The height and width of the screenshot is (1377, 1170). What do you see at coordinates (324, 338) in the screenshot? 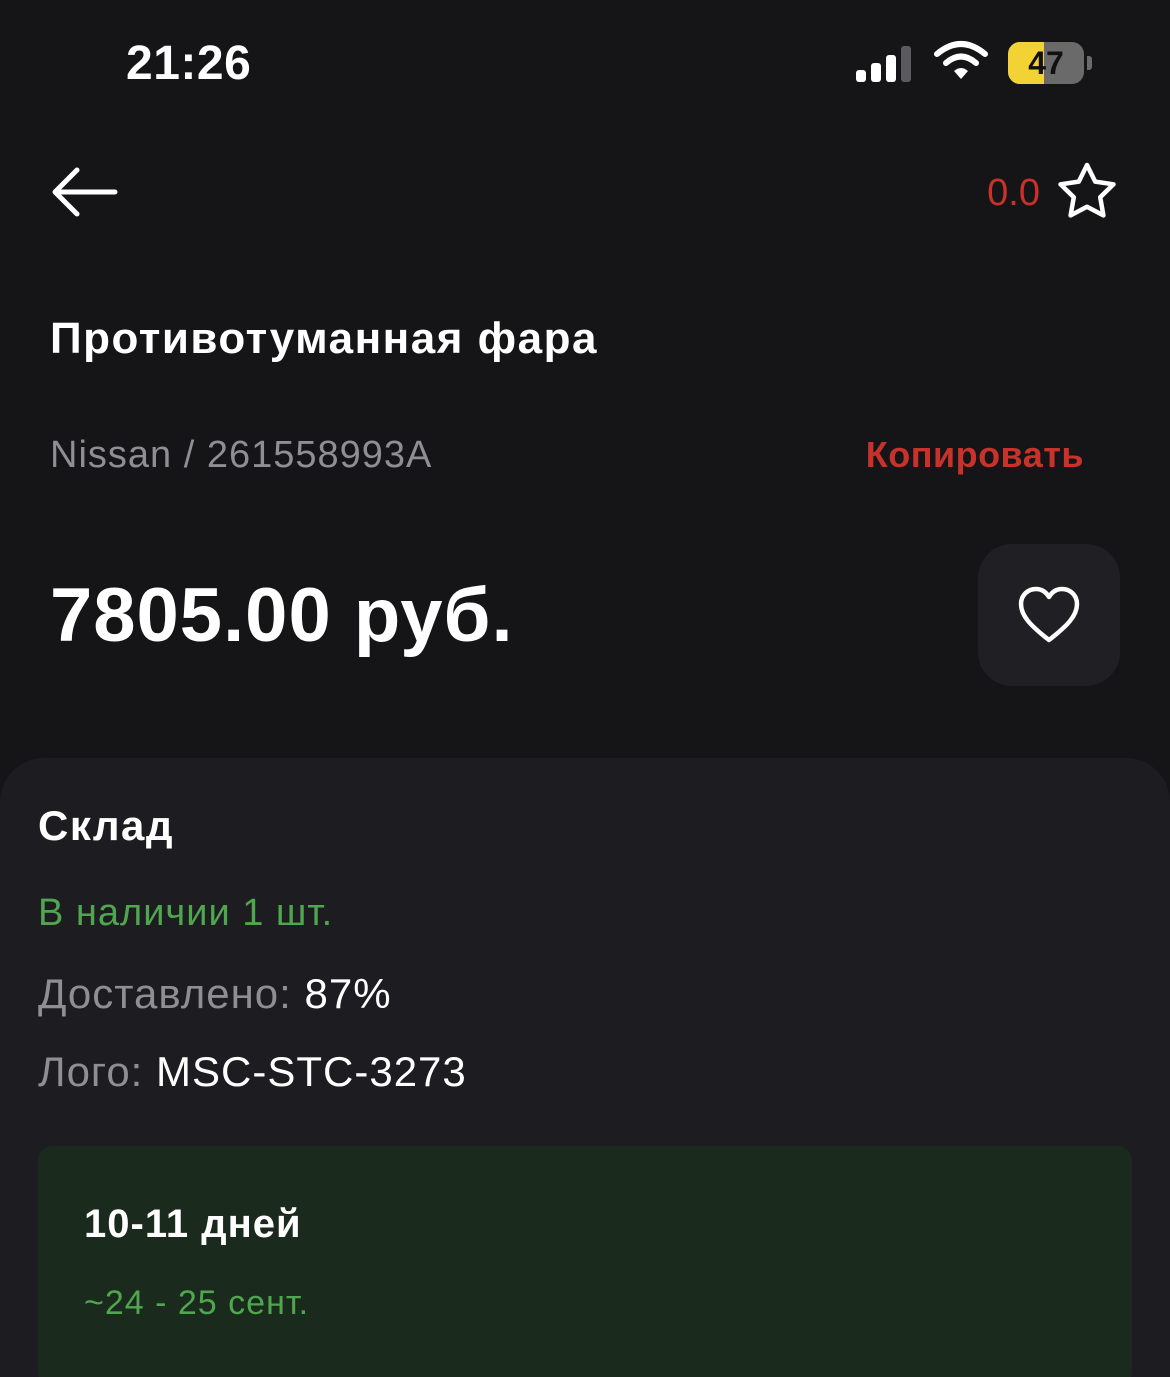
I see `product-title: Противотуманная фара` at bounding box center [324, 338].